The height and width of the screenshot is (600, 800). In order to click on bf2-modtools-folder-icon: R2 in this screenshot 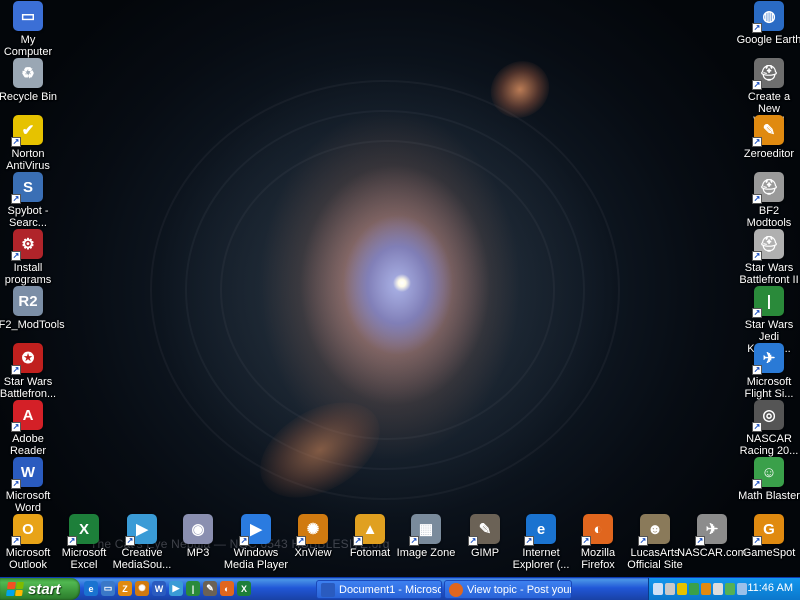, I will do `click(28, 301)`.